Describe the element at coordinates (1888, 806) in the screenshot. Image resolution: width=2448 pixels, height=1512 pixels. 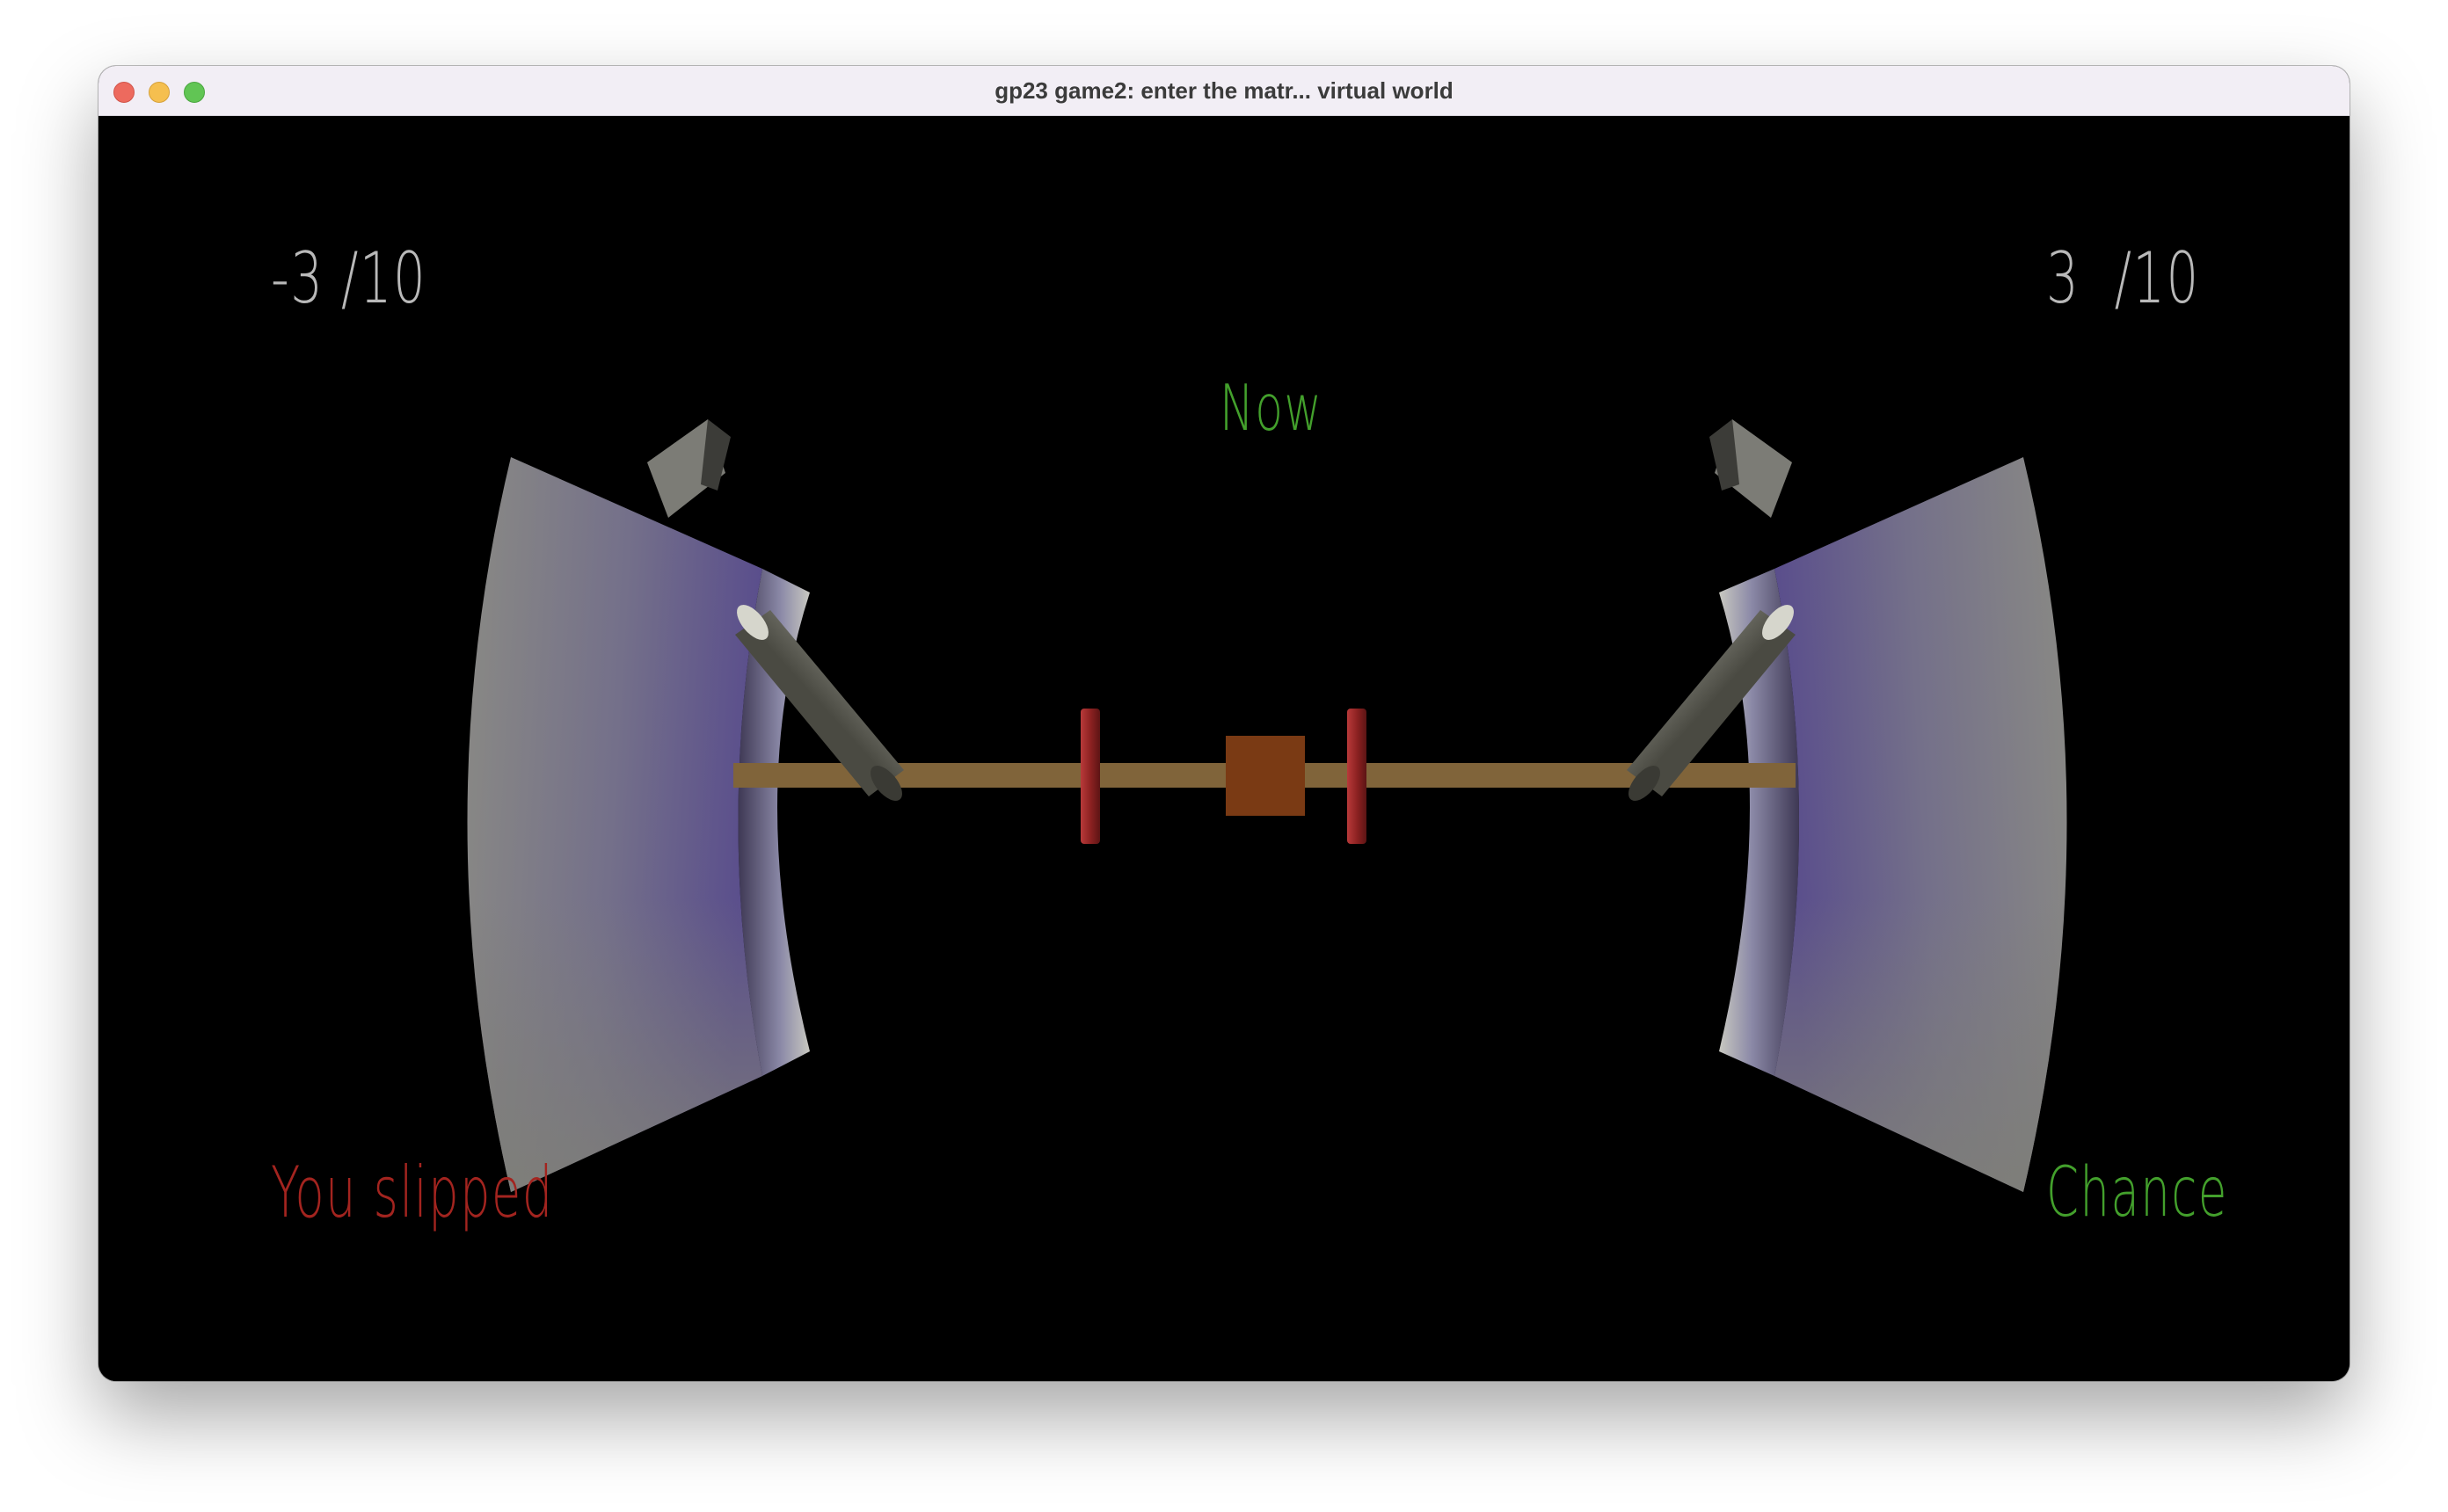
I see `right-shield` at that location.